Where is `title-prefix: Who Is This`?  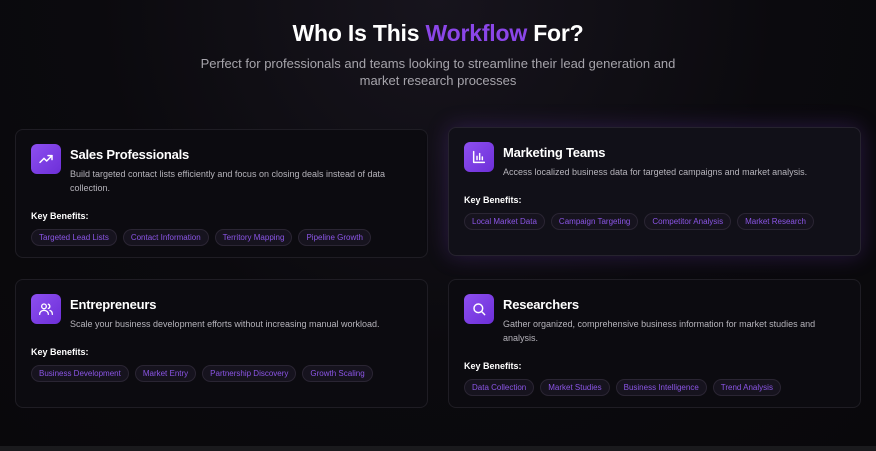 title-prefix: Who Is This is located at coordinates (359, 33).